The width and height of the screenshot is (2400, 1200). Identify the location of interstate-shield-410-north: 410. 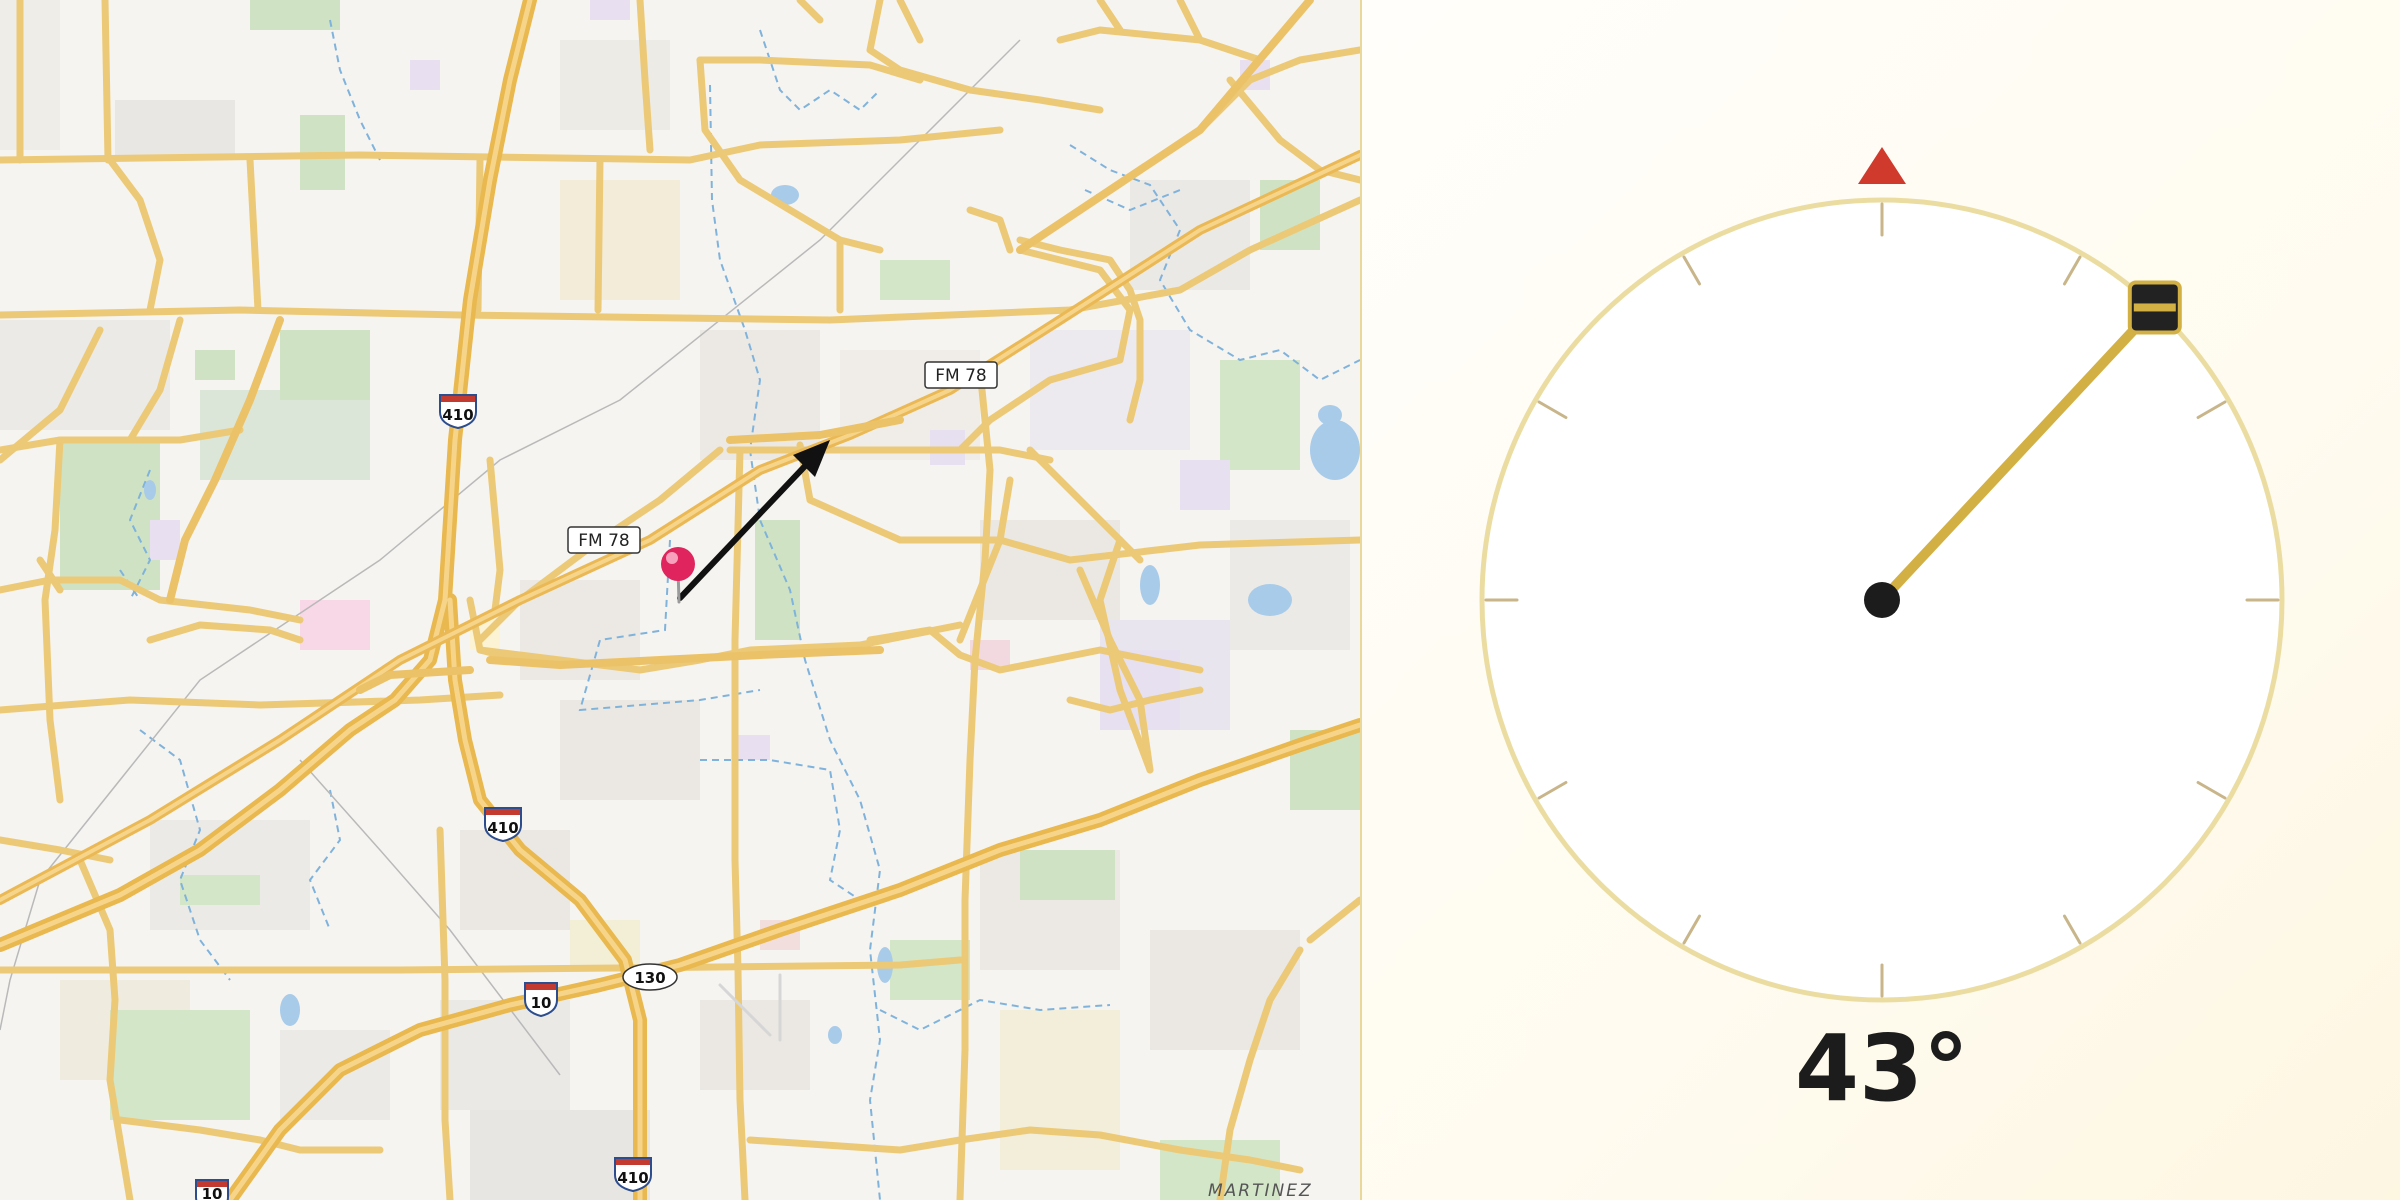
(458, 412).